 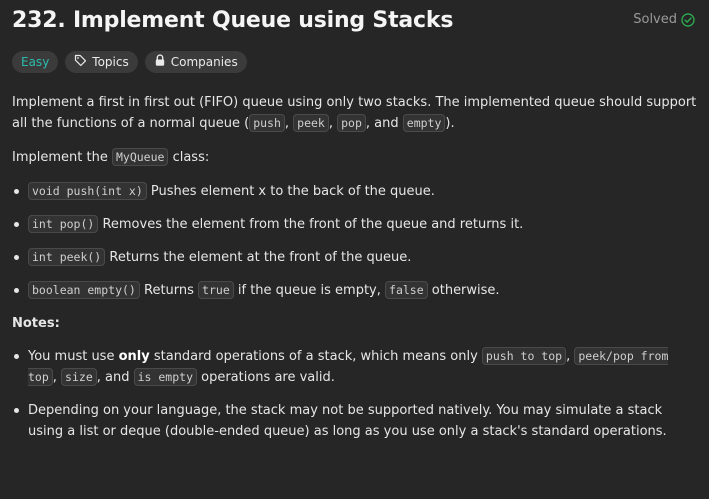 I want to click on method-code: boolean empty(), so click(x=84, y=290).